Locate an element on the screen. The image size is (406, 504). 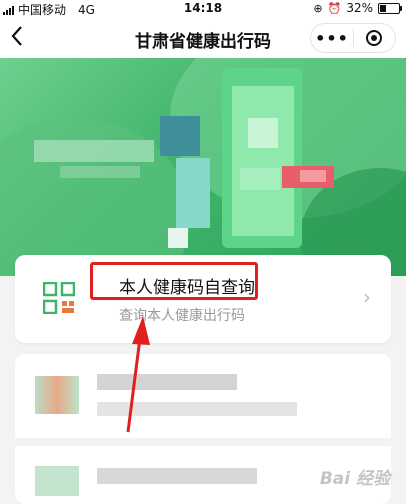
watermark: Bai 经验 is located at coordinates (354, 479).